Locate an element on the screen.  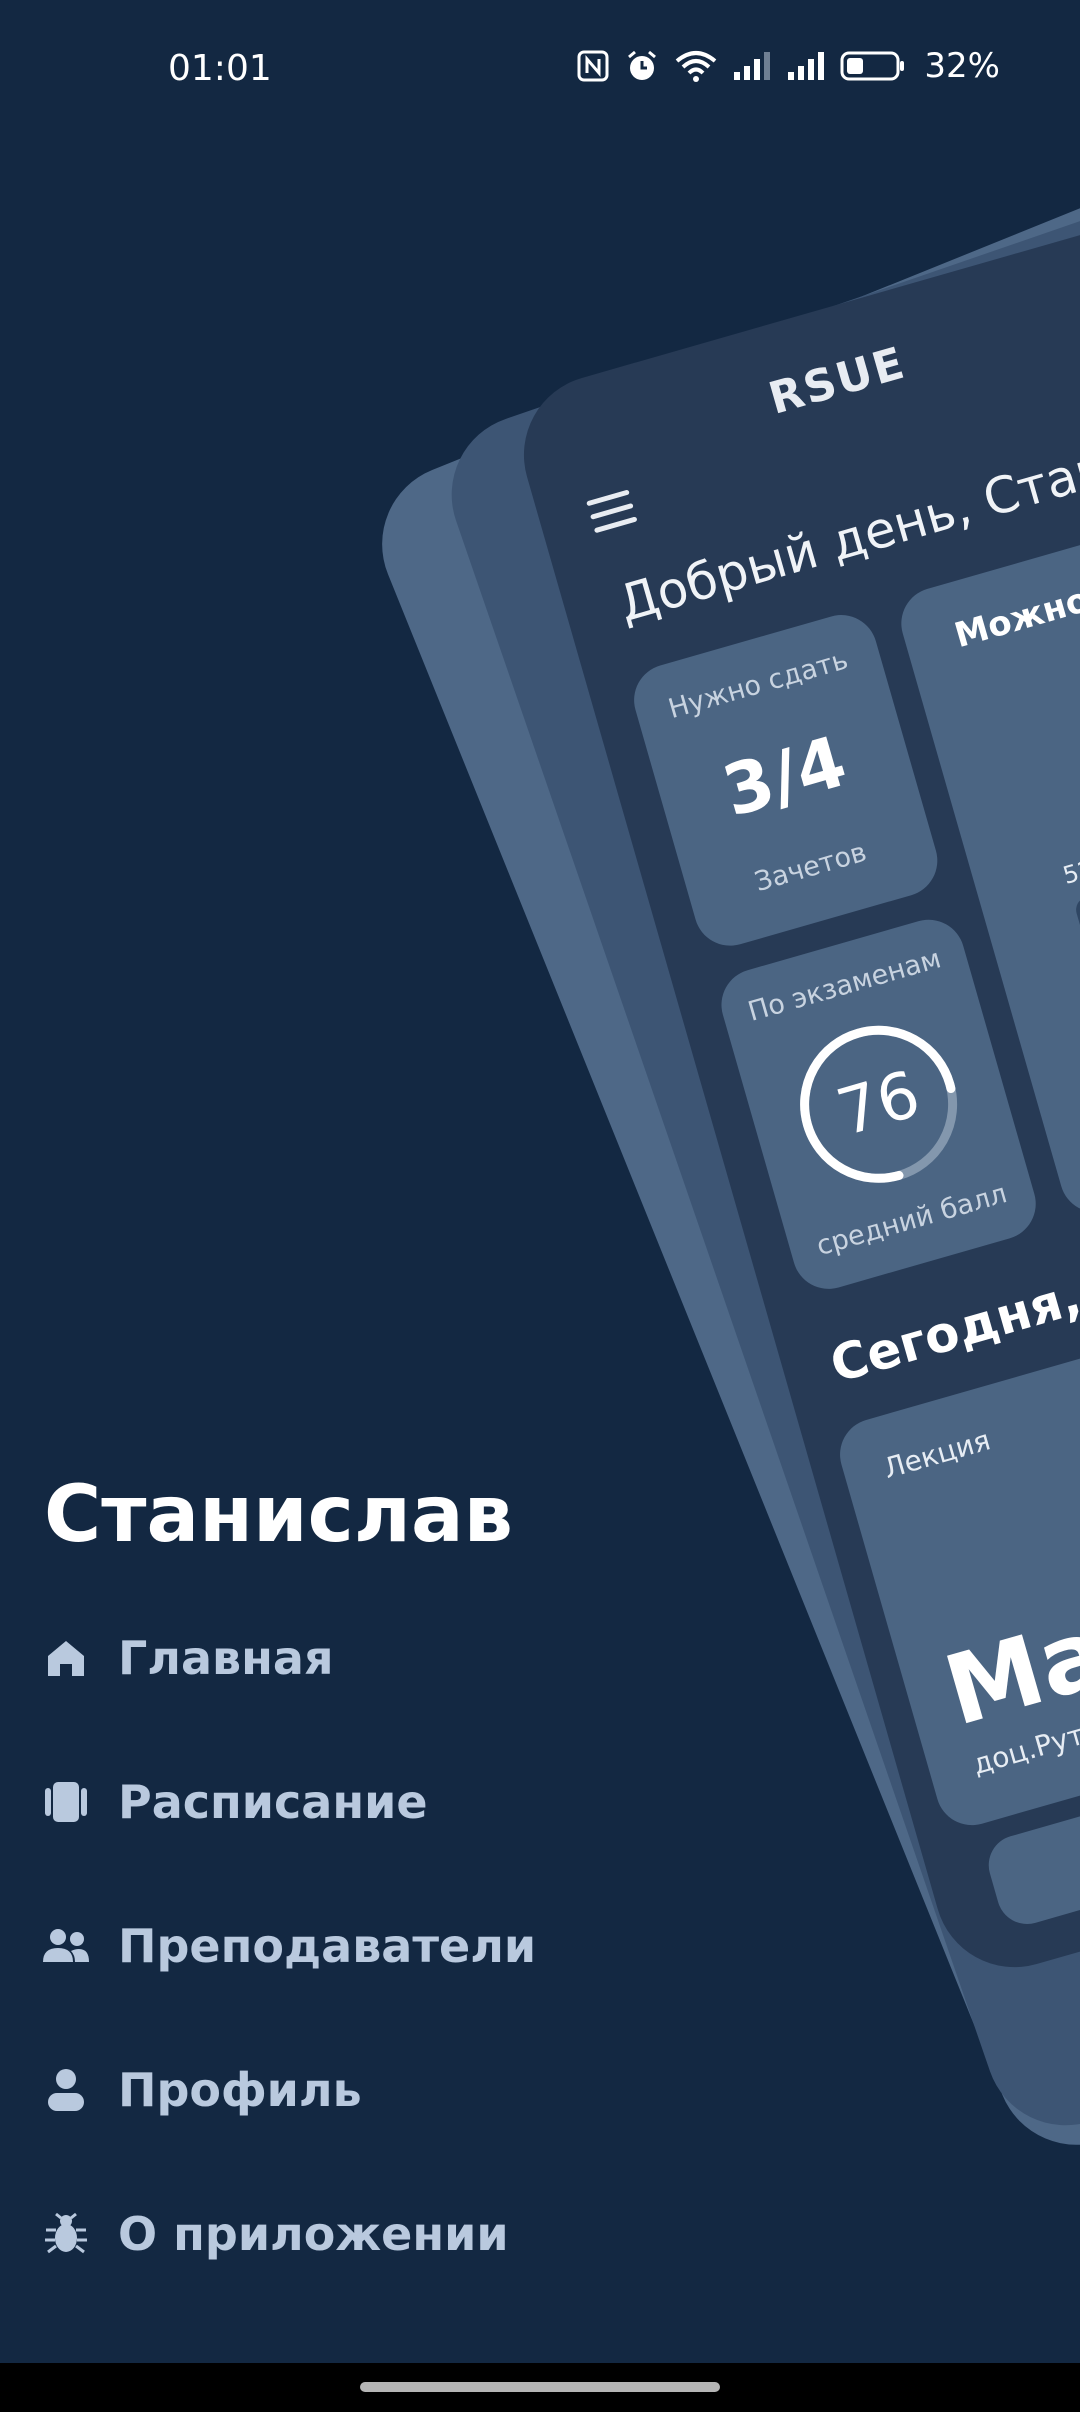
status-time: 01:01 is located at coordinates (220, 68).